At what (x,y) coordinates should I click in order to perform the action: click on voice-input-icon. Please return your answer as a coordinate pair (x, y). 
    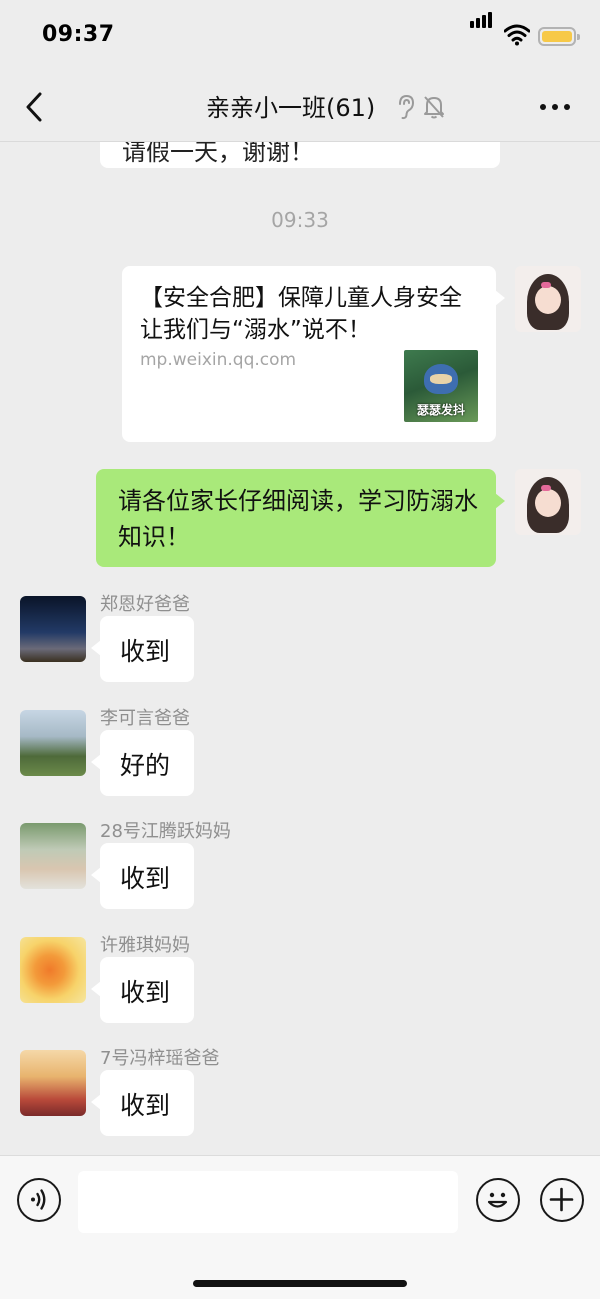
    Looking at the image, I should click on (39, 1200).